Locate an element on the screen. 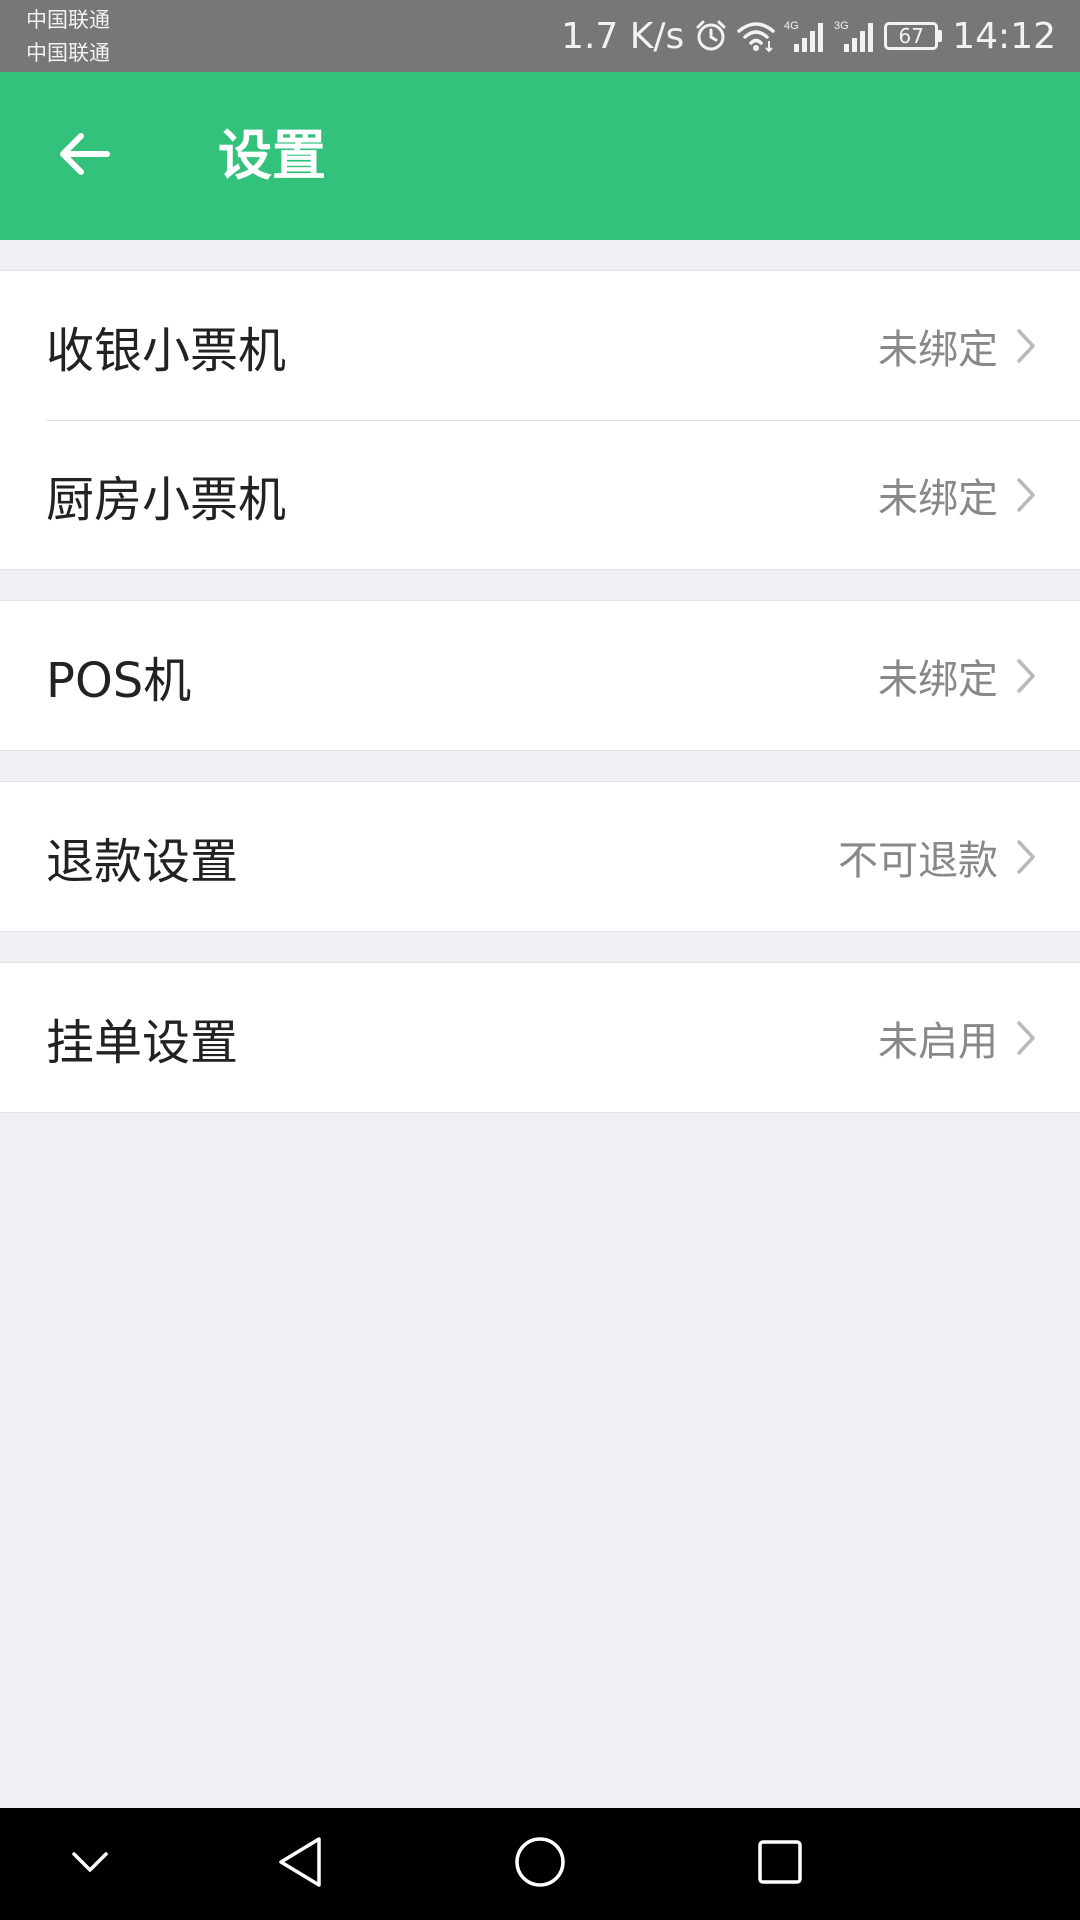  wifi-icon is located at coordinates (756, 36).